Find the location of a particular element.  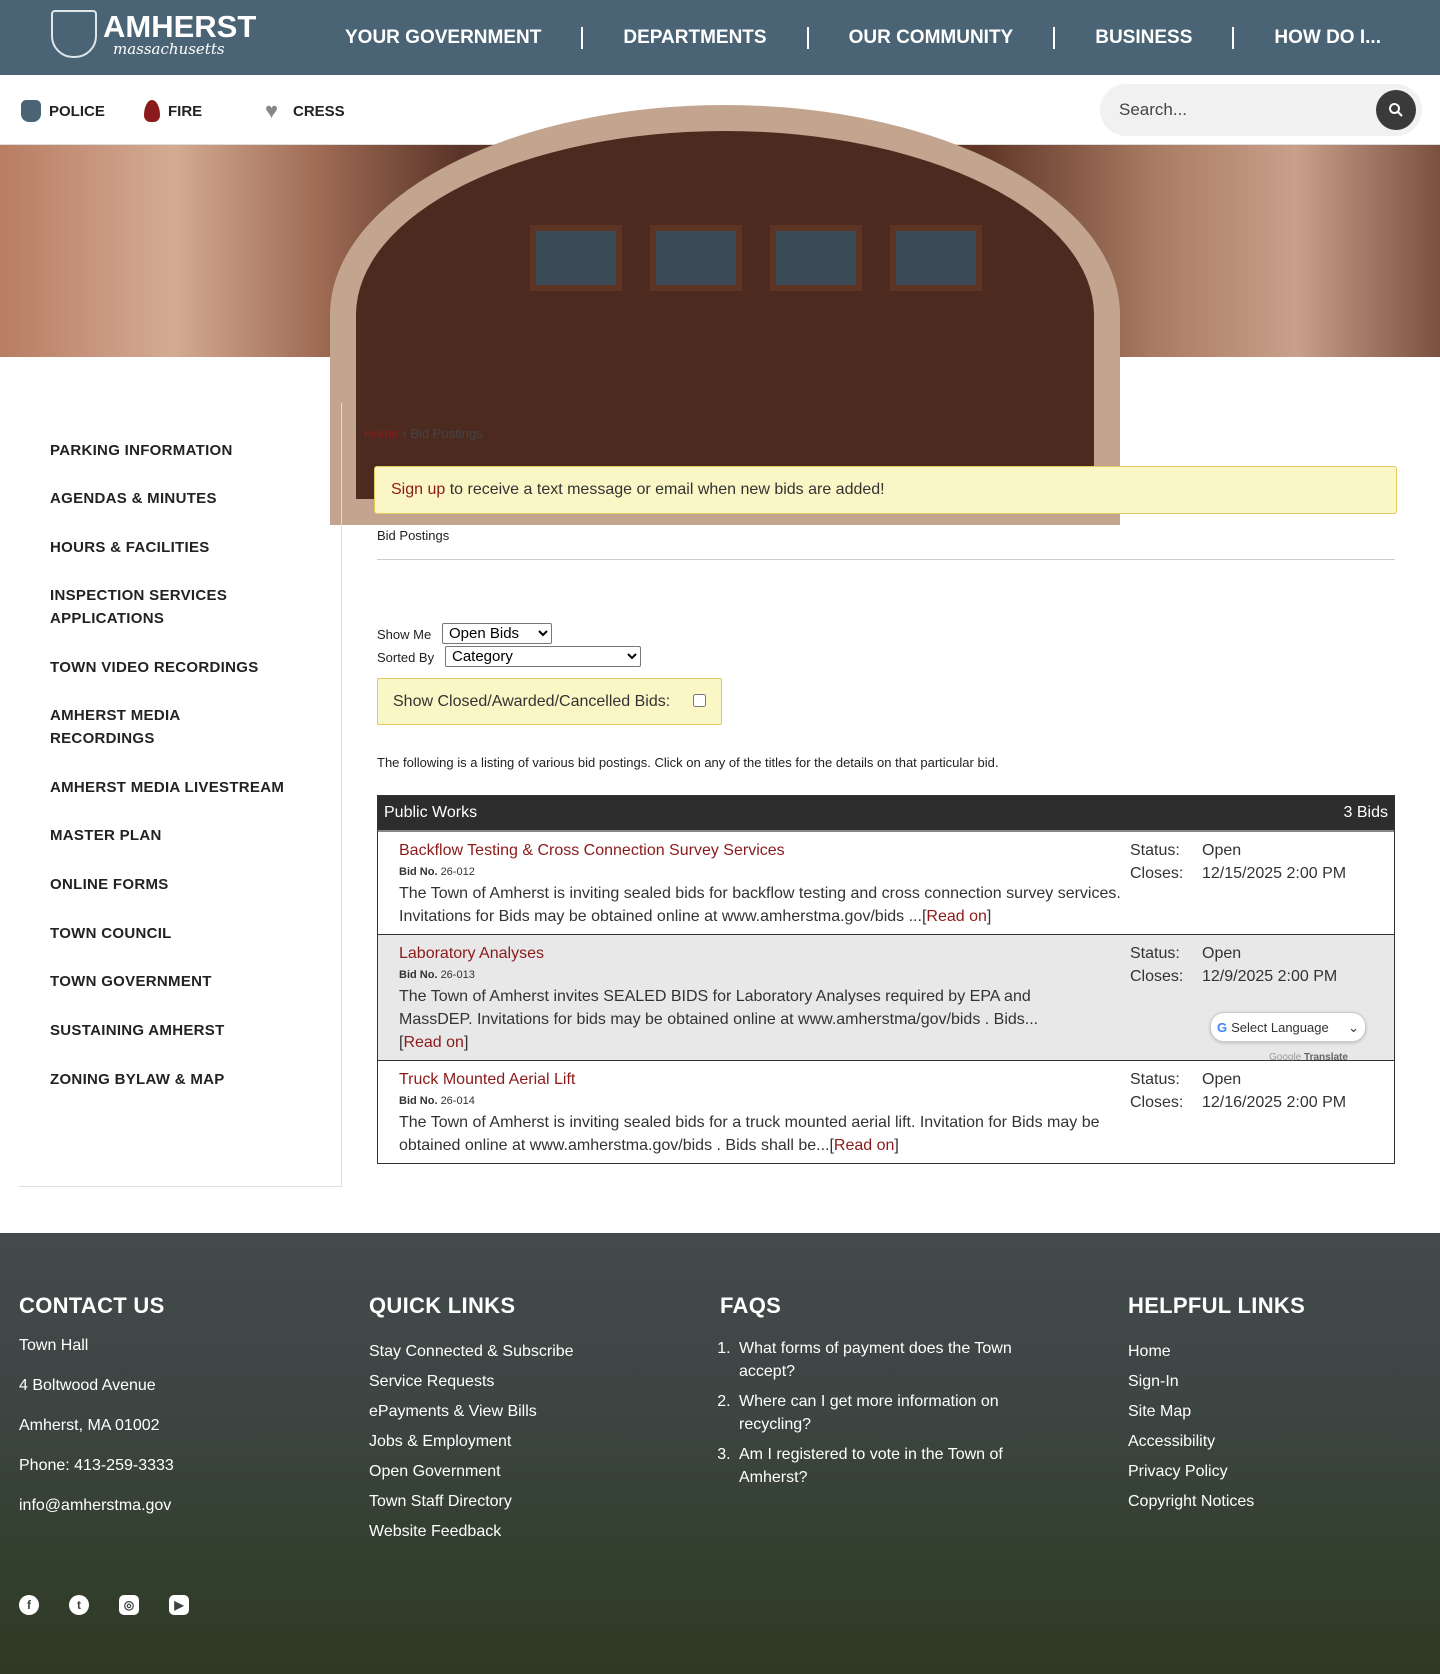

sidebar-item: TOWN GOVERNMENT is located at coordinates (180, 981).